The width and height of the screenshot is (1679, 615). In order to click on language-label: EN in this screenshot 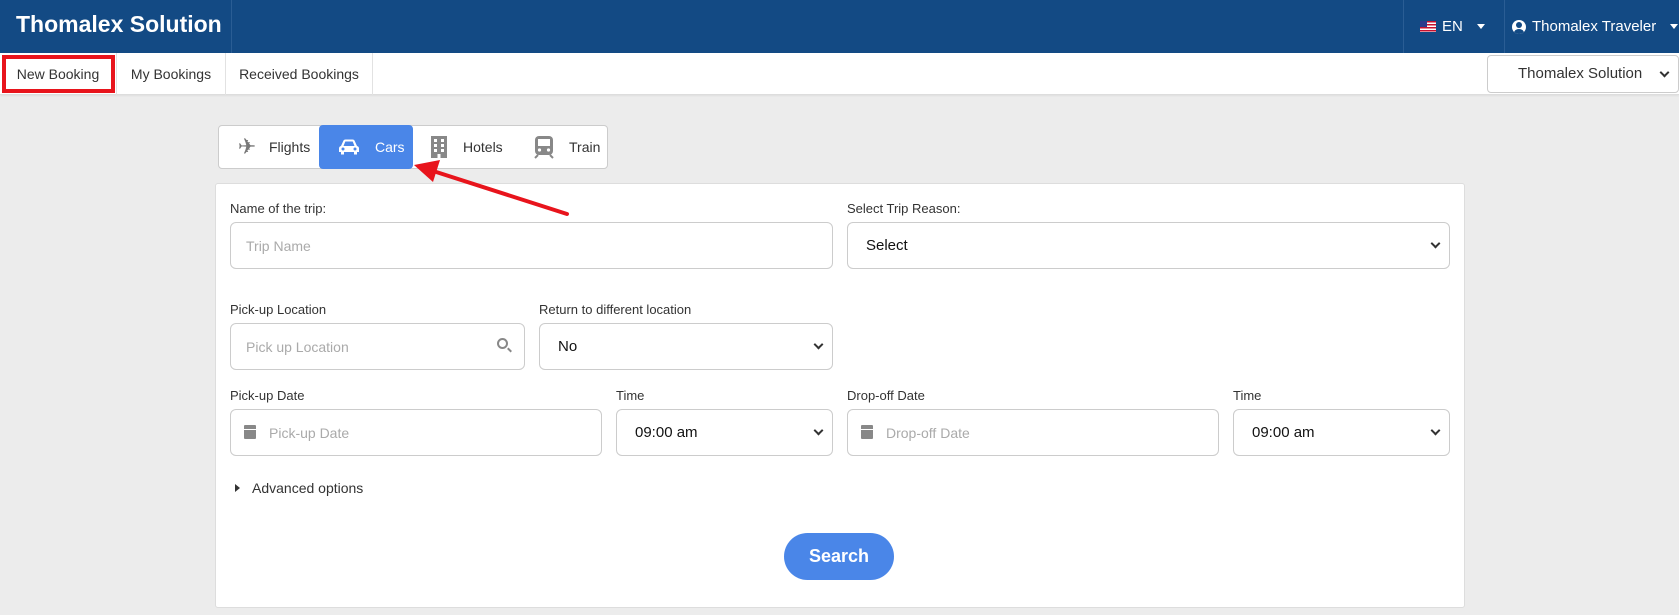, I will do `click(1452, 26)`.